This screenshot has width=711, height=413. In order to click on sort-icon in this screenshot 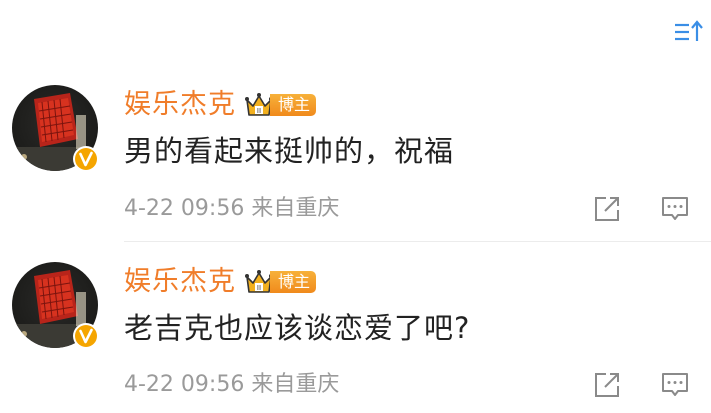, I will do `click(688, 32)`.